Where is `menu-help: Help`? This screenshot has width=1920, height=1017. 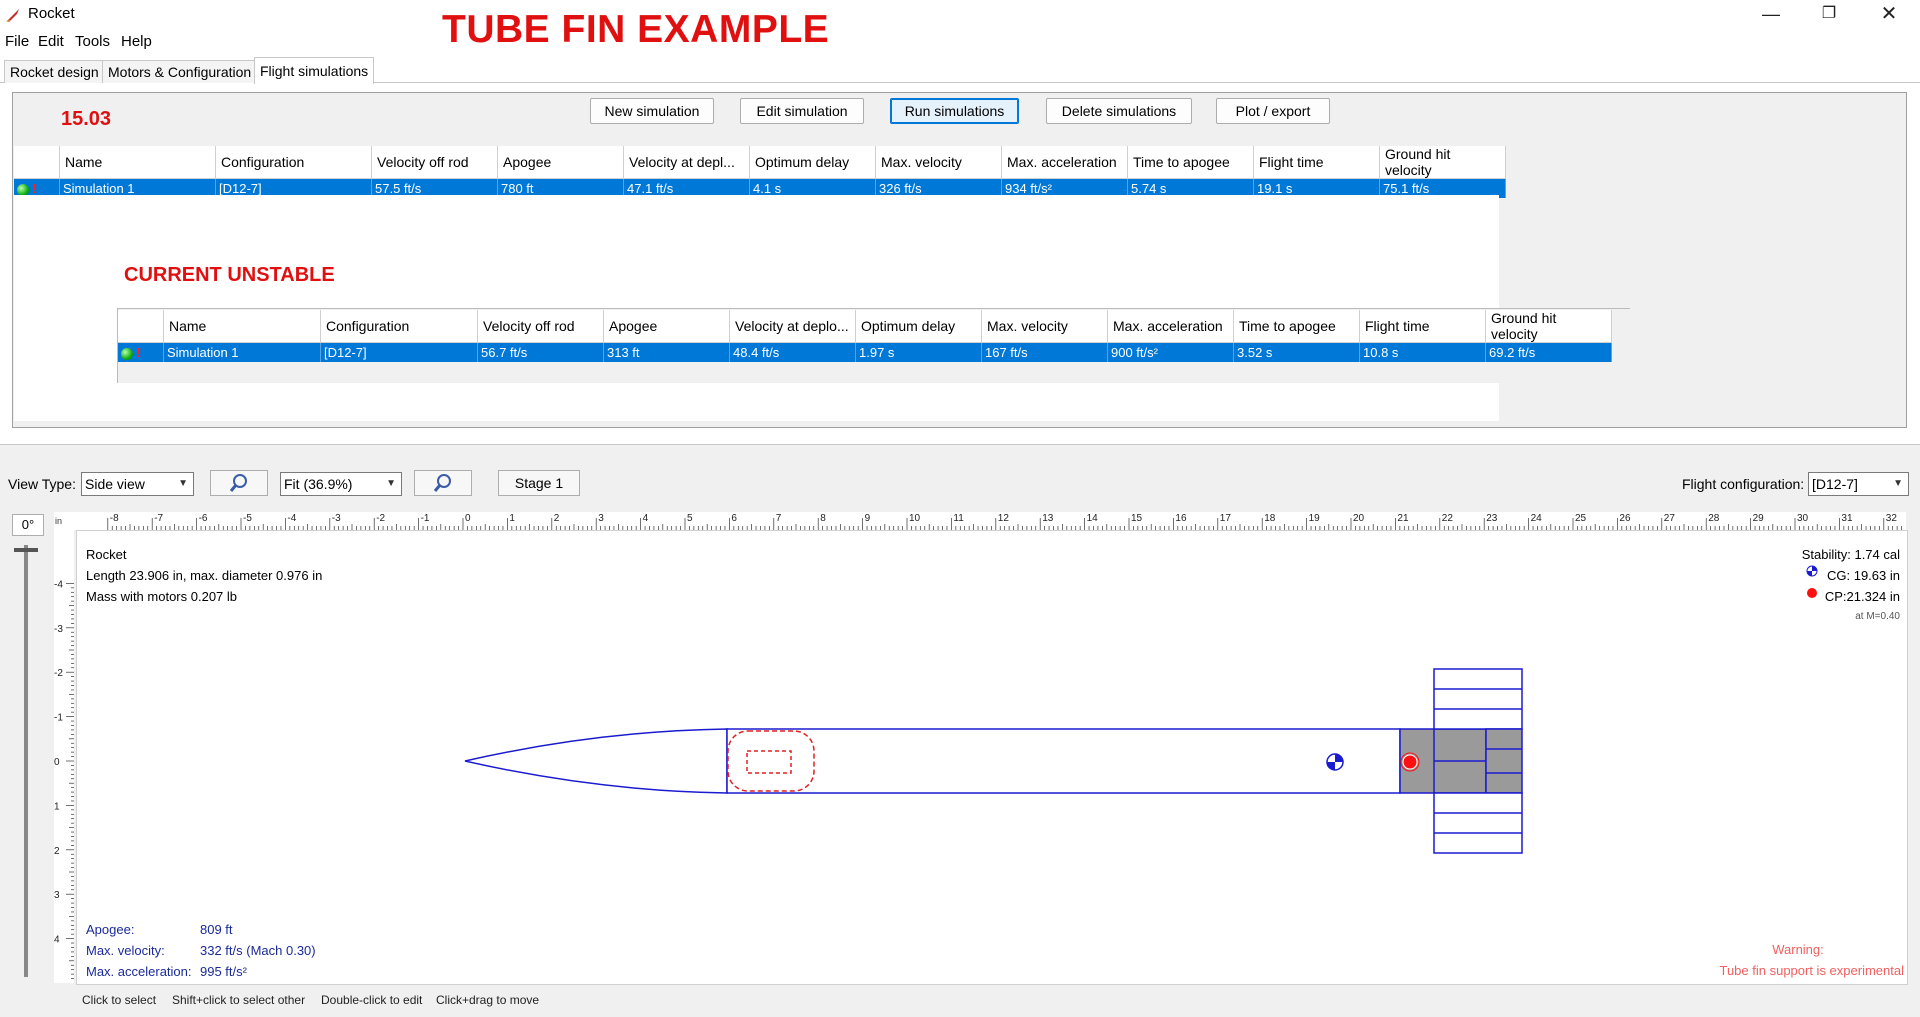 menu-help: Help is located at coordinates (136, 41).